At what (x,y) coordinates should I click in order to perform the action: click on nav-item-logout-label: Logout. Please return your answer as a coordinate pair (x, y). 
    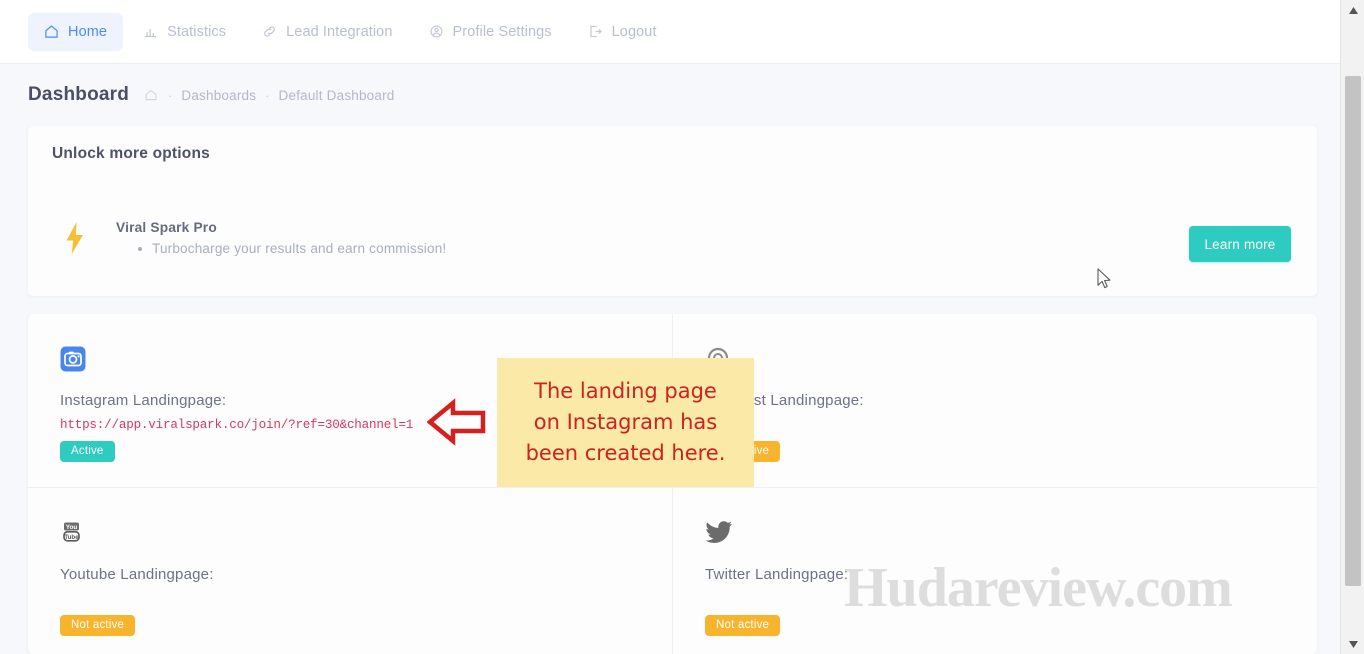
    Looking at the image, I should click on (634, 31).